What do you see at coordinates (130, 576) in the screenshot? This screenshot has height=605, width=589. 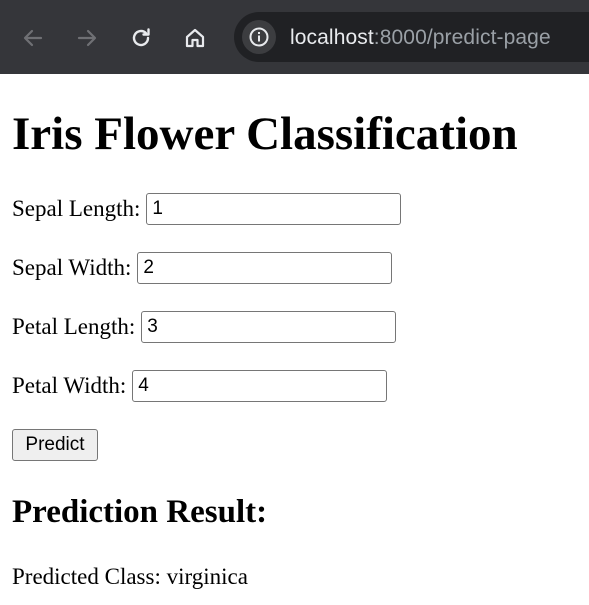 I see `predicted-class-text: Predicted Class: virginica` at bounding box center [130, 576].